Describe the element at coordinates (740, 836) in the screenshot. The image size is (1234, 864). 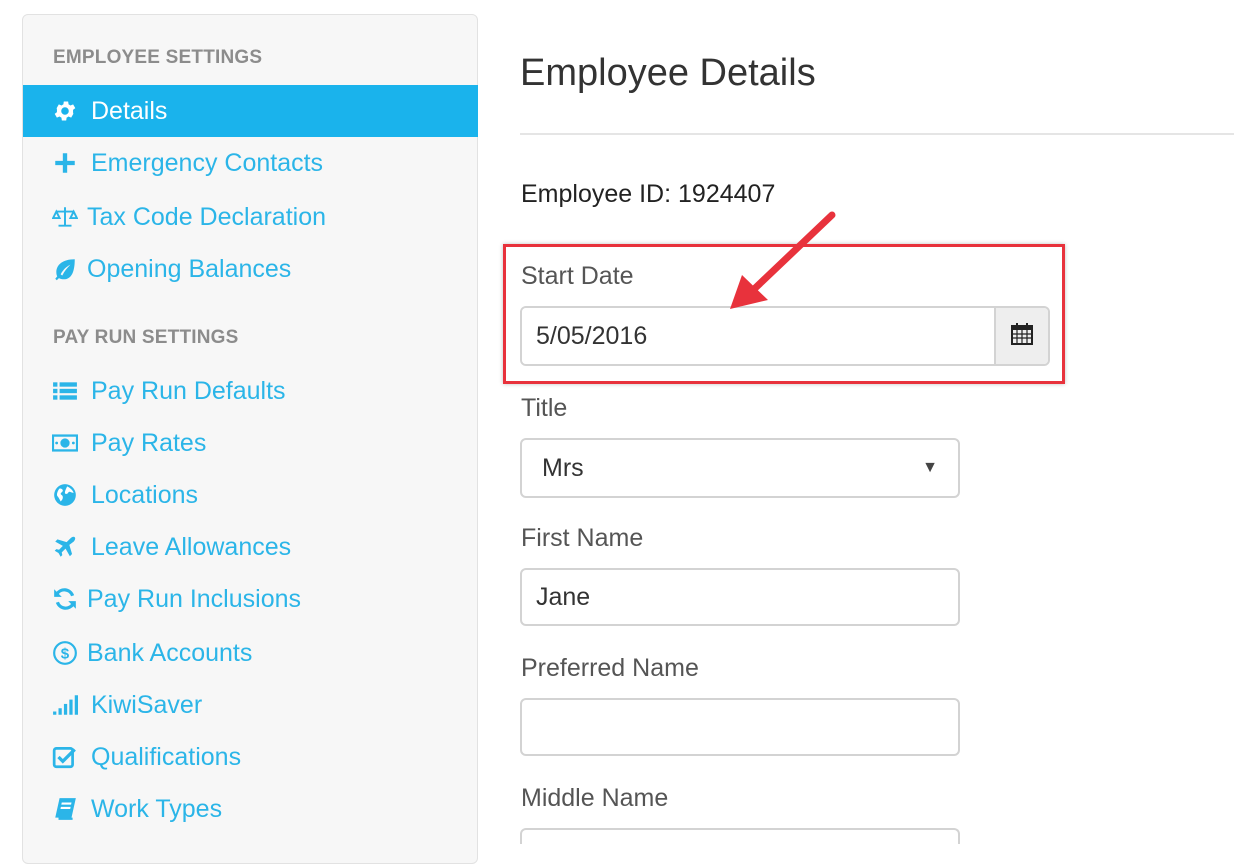
I see `middle-name-input` at that location.